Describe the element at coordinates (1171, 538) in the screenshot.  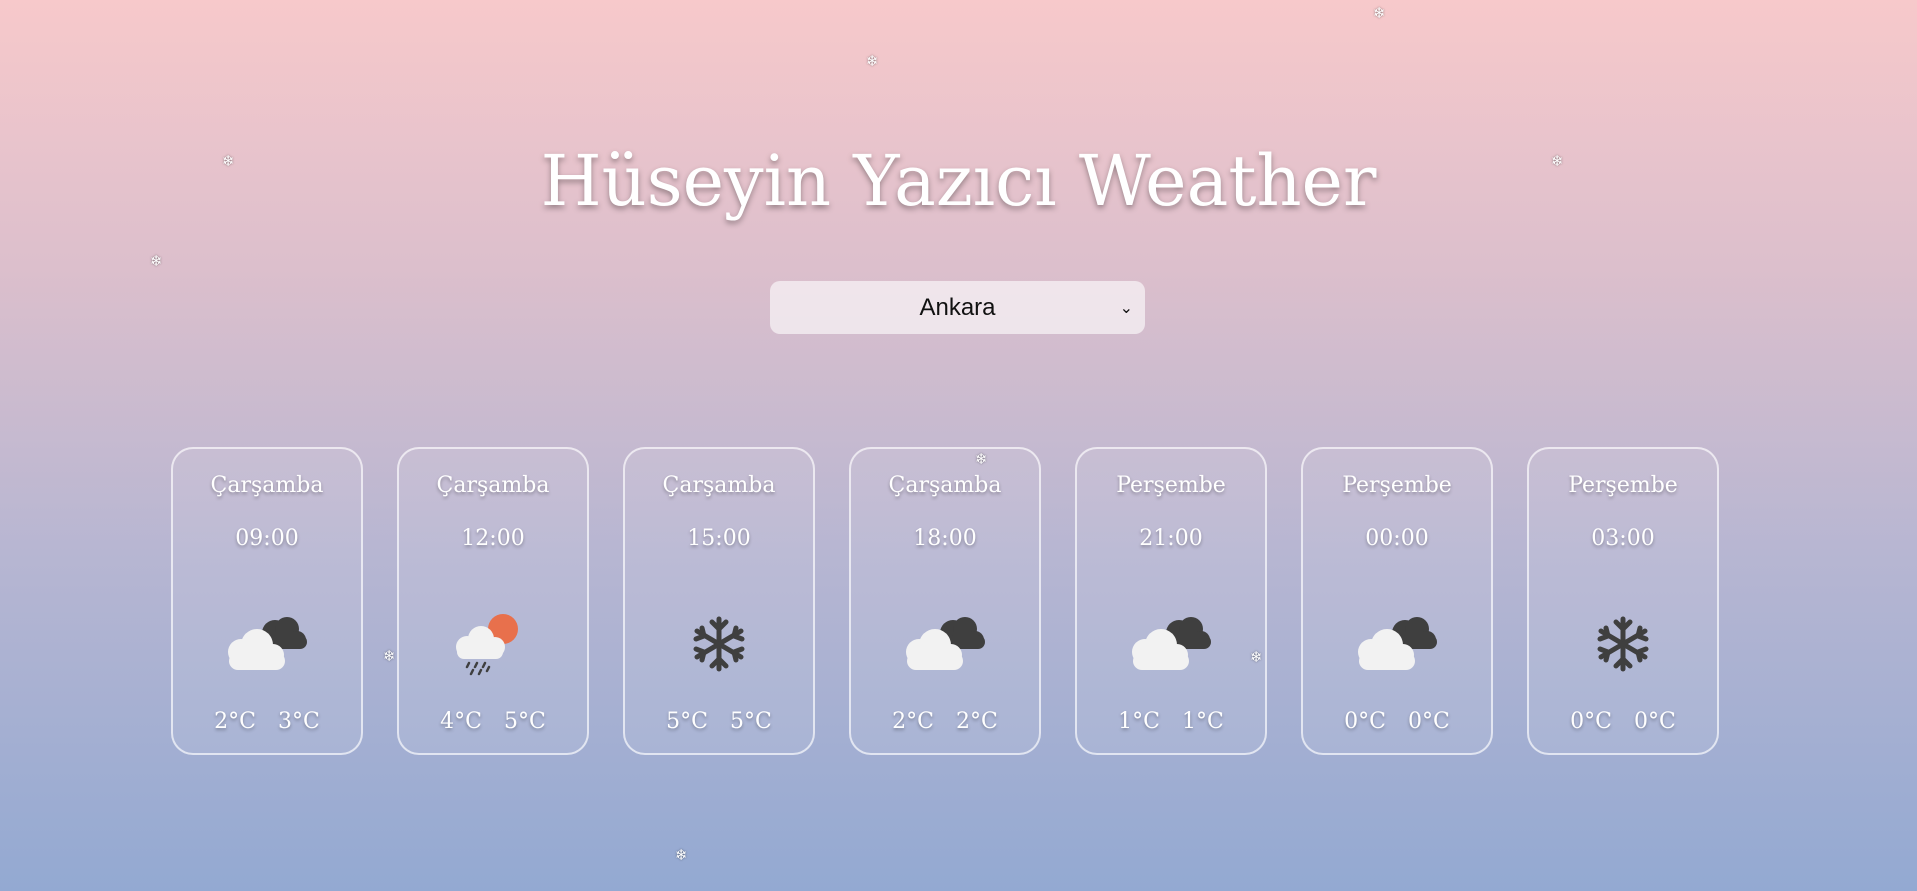
I see `forecast-time: 21:00` at that location.